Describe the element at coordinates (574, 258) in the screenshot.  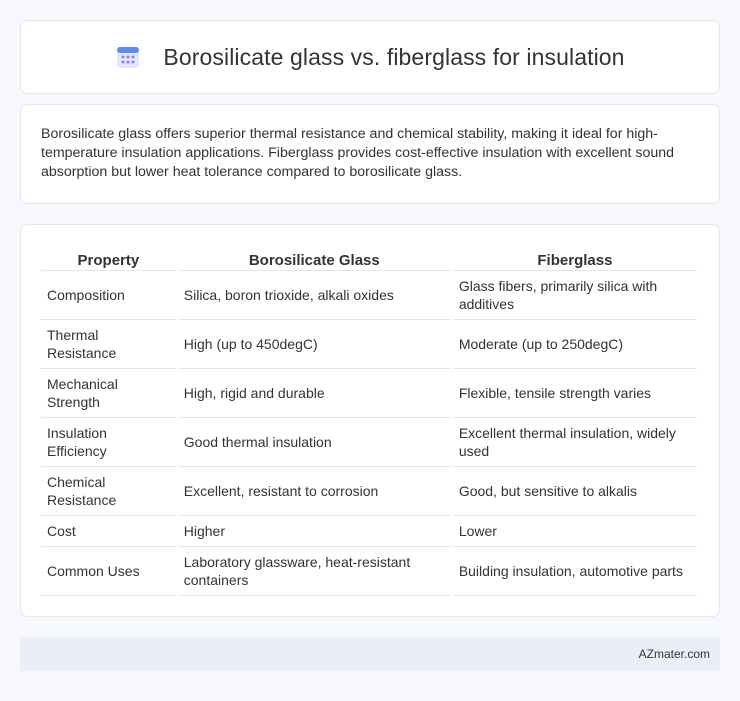
I see `header-fiberglass: Fiberglass` at that location.